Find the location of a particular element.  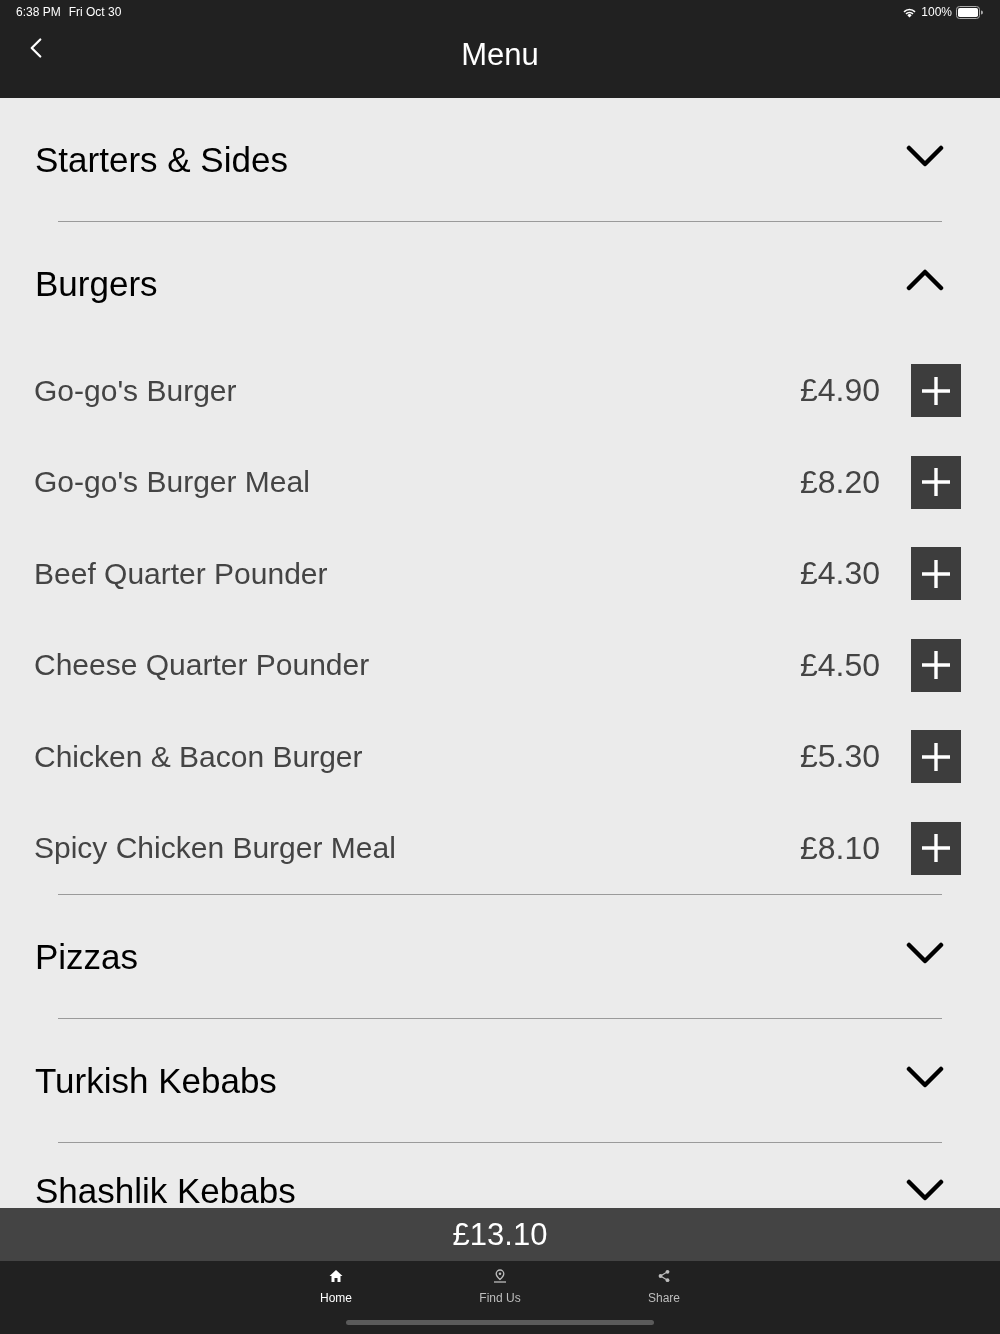

battery-icon is located at coordinates (969, 12).